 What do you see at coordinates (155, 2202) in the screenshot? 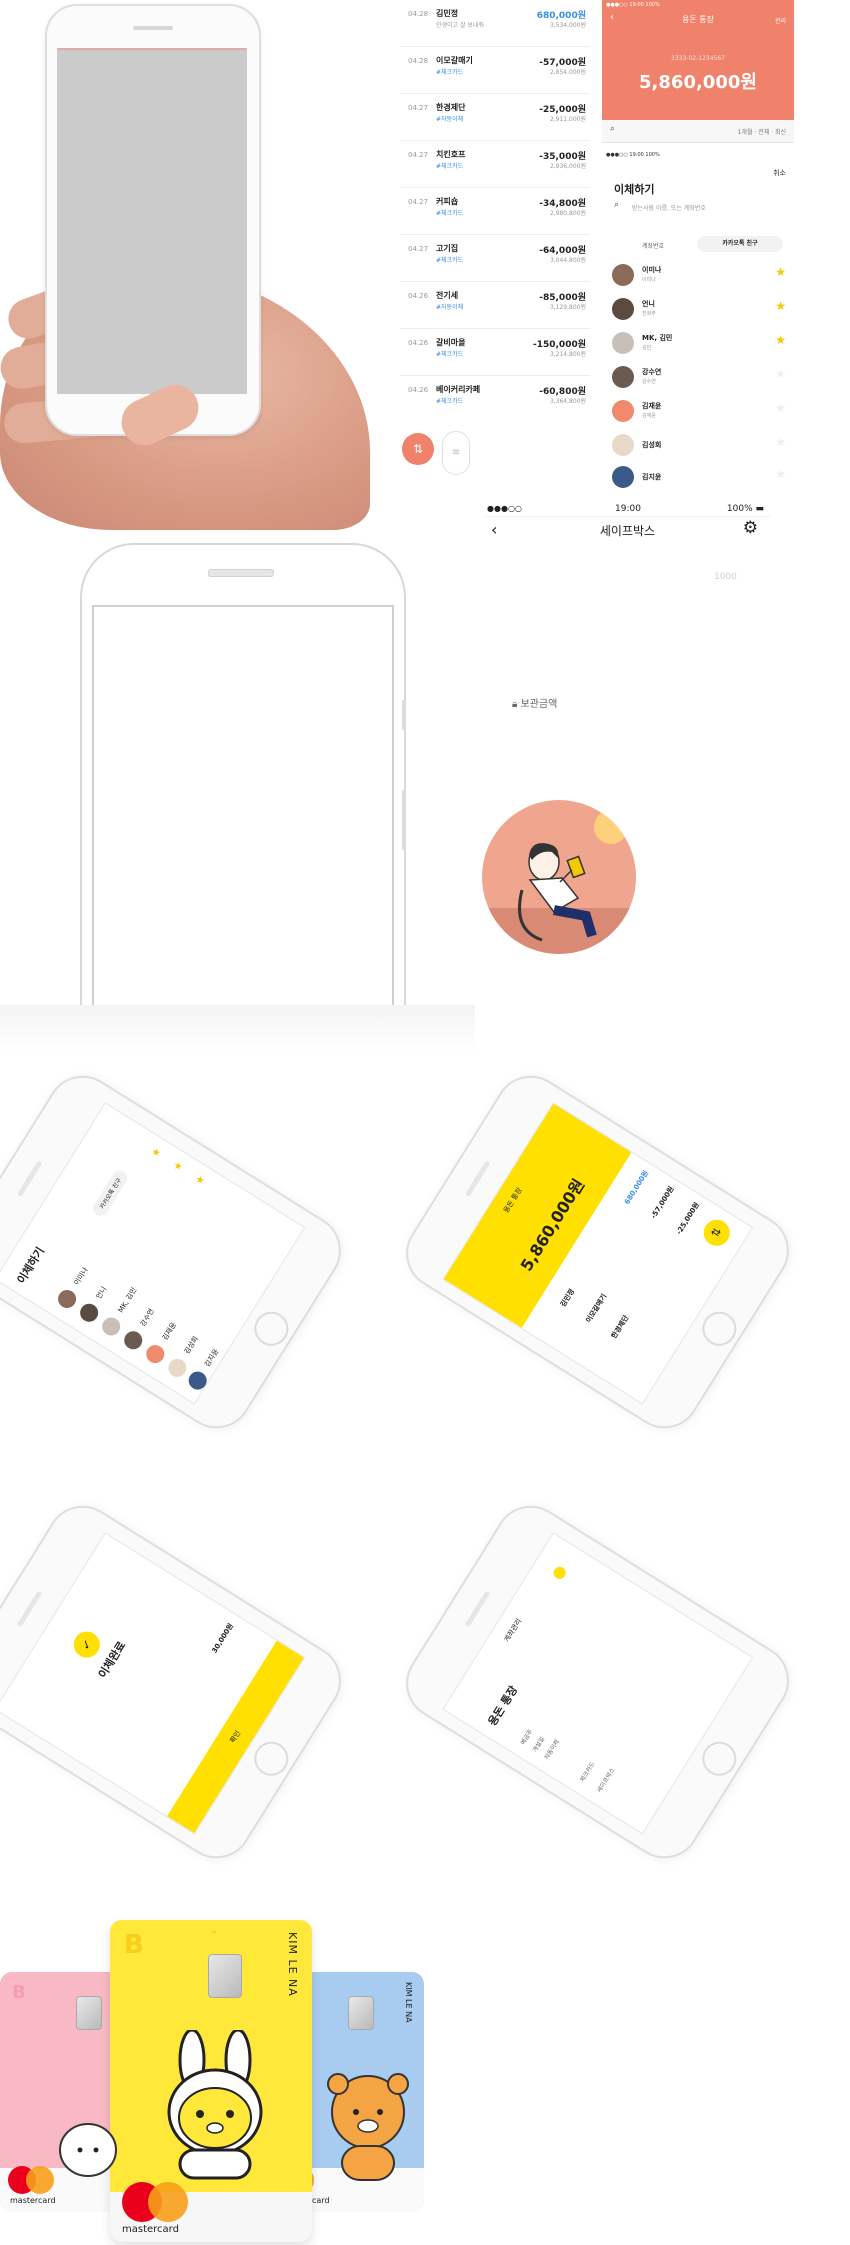
I see `mastercard-logo` at bounding box center [155, 2202].